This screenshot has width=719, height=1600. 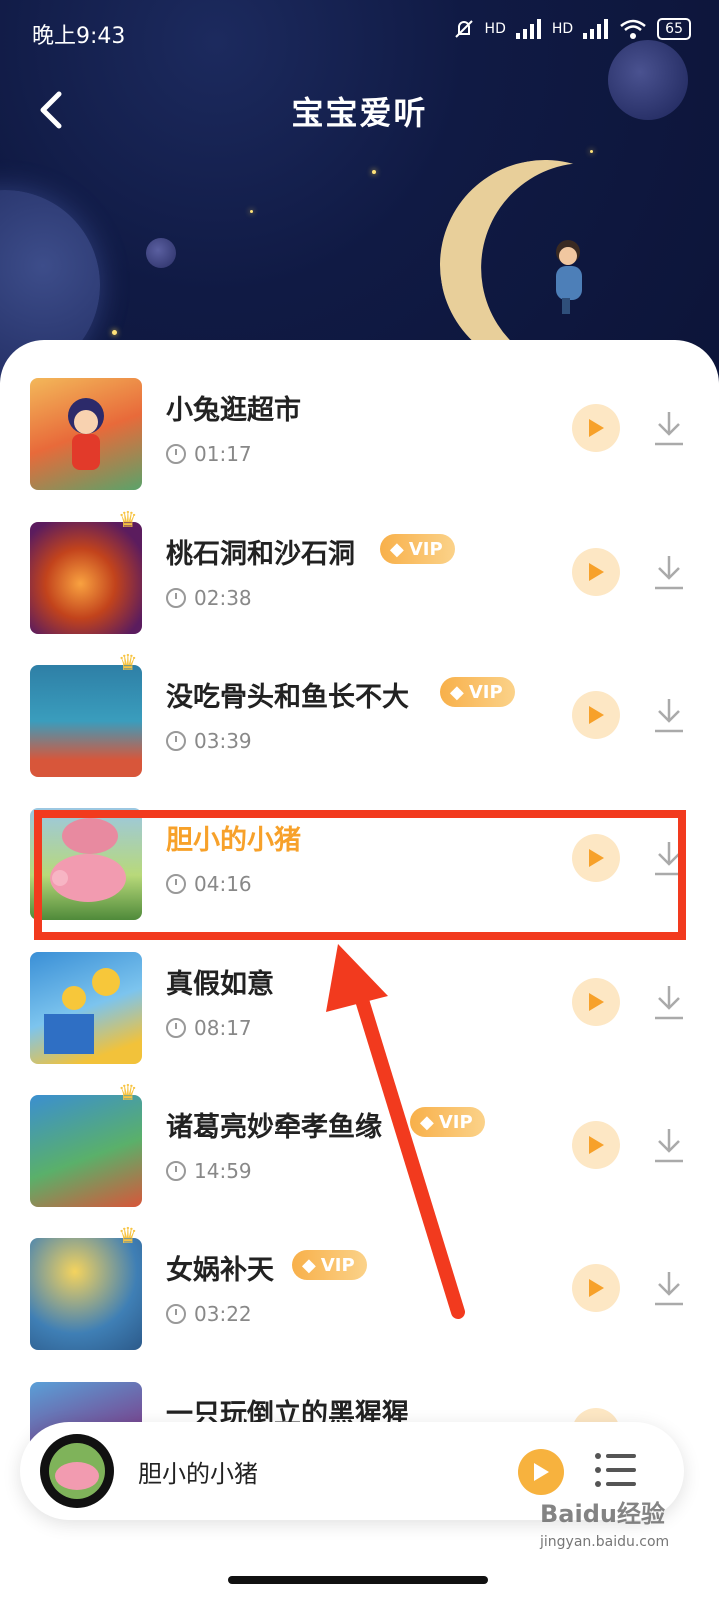 I want to click on track-duration-text: 01:17, so click(x=223, y=454).